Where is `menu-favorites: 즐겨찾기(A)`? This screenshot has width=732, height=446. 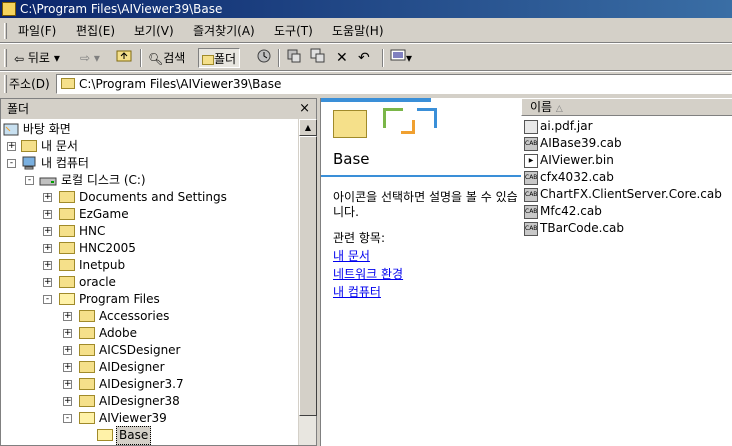
menu-favorites: 즐겨찾기(A) is located at coordinates (224, 31).